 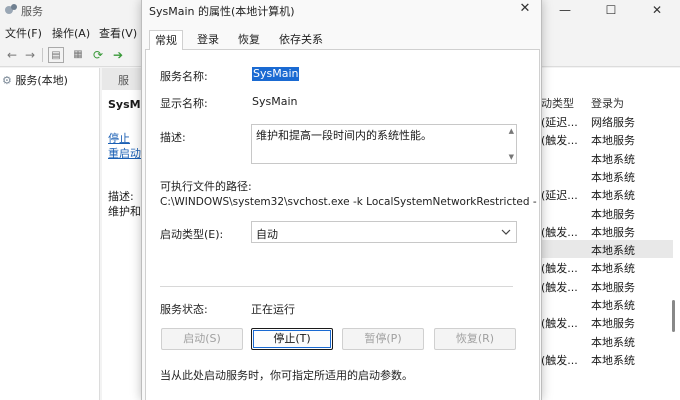 What do you see at coordinates (184, 76) in the screenshot?
I see `service-name-label: 服务名称:` at bounding box center [184, 76].